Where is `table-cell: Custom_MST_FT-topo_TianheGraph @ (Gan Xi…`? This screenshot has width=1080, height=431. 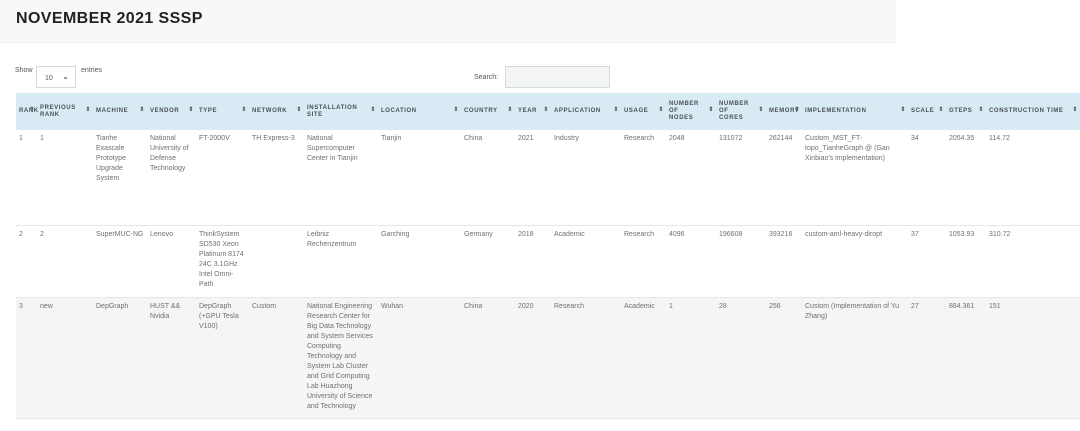
table-cell: Custom_MST_FT-topo_TianheGraph @ (Gan Xi… is located at coordinates (847, 148).